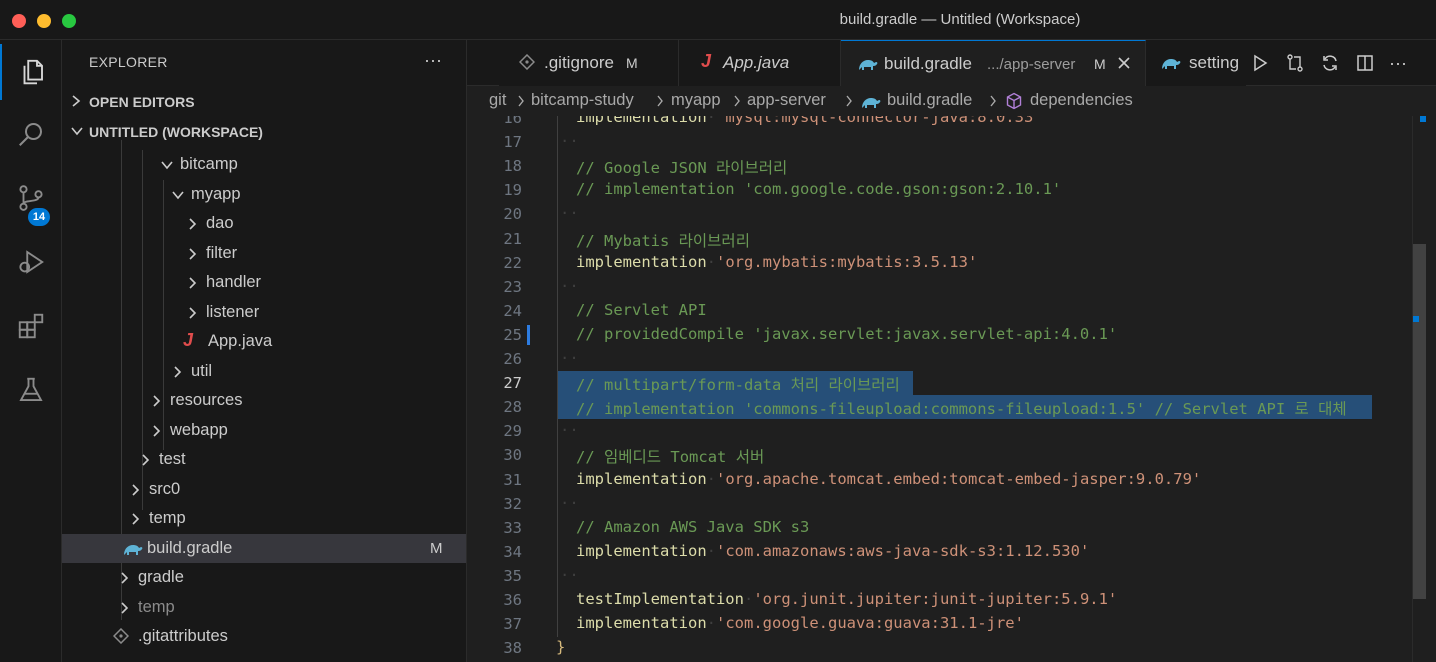  I want to click on java-icon: J, so click(188, 340).